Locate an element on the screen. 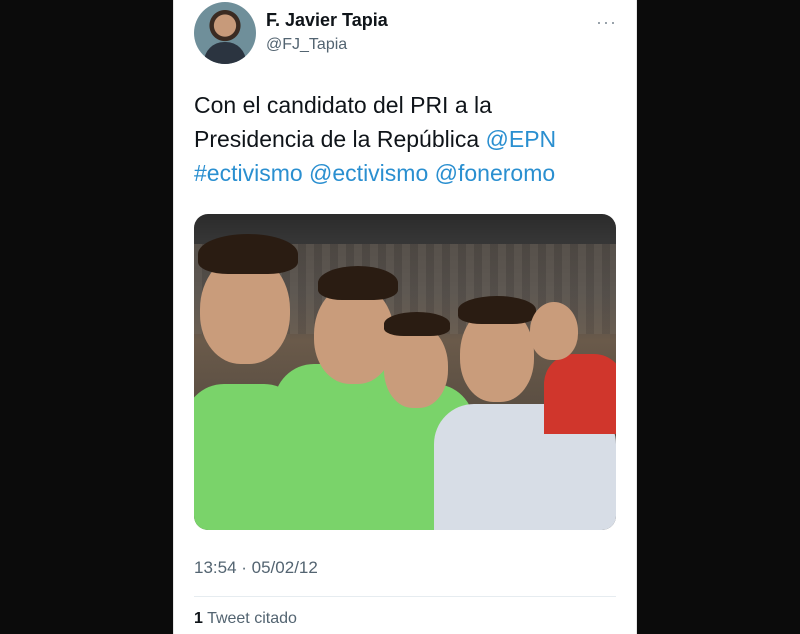 The height and width of the screenshot is (634, 800). photo-person-shirt is located at coordinates (580, 394).